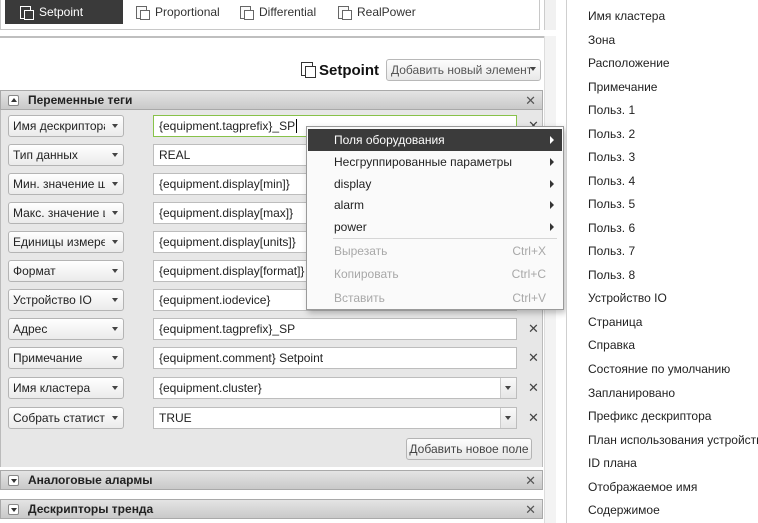 This screenshot has height=523, width=758. Describe the element at coordinates (611, 251) in the screenshot. I see `submenu-item: Польз. 7` at that location.